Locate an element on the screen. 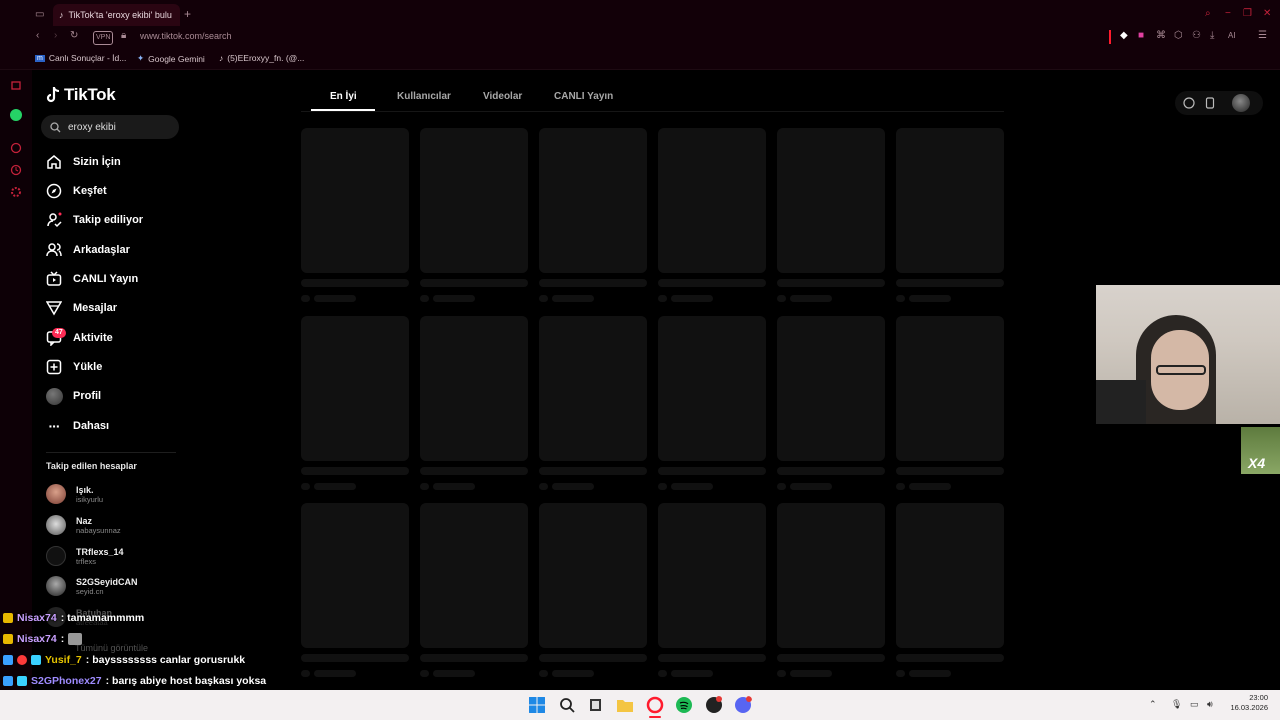 The width and height of the screenshot is (1280, 720). maximize-icon: ❐ is located at coordinates (1247, 14).